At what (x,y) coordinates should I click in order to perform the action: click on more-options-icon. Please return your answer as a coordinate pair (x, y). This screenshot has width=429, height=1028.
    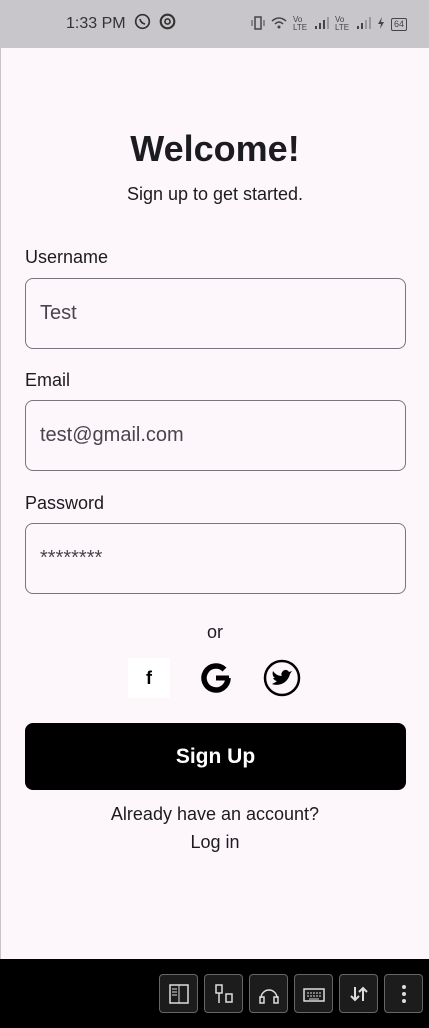
    Looking at the image, I should click on (403, 993).